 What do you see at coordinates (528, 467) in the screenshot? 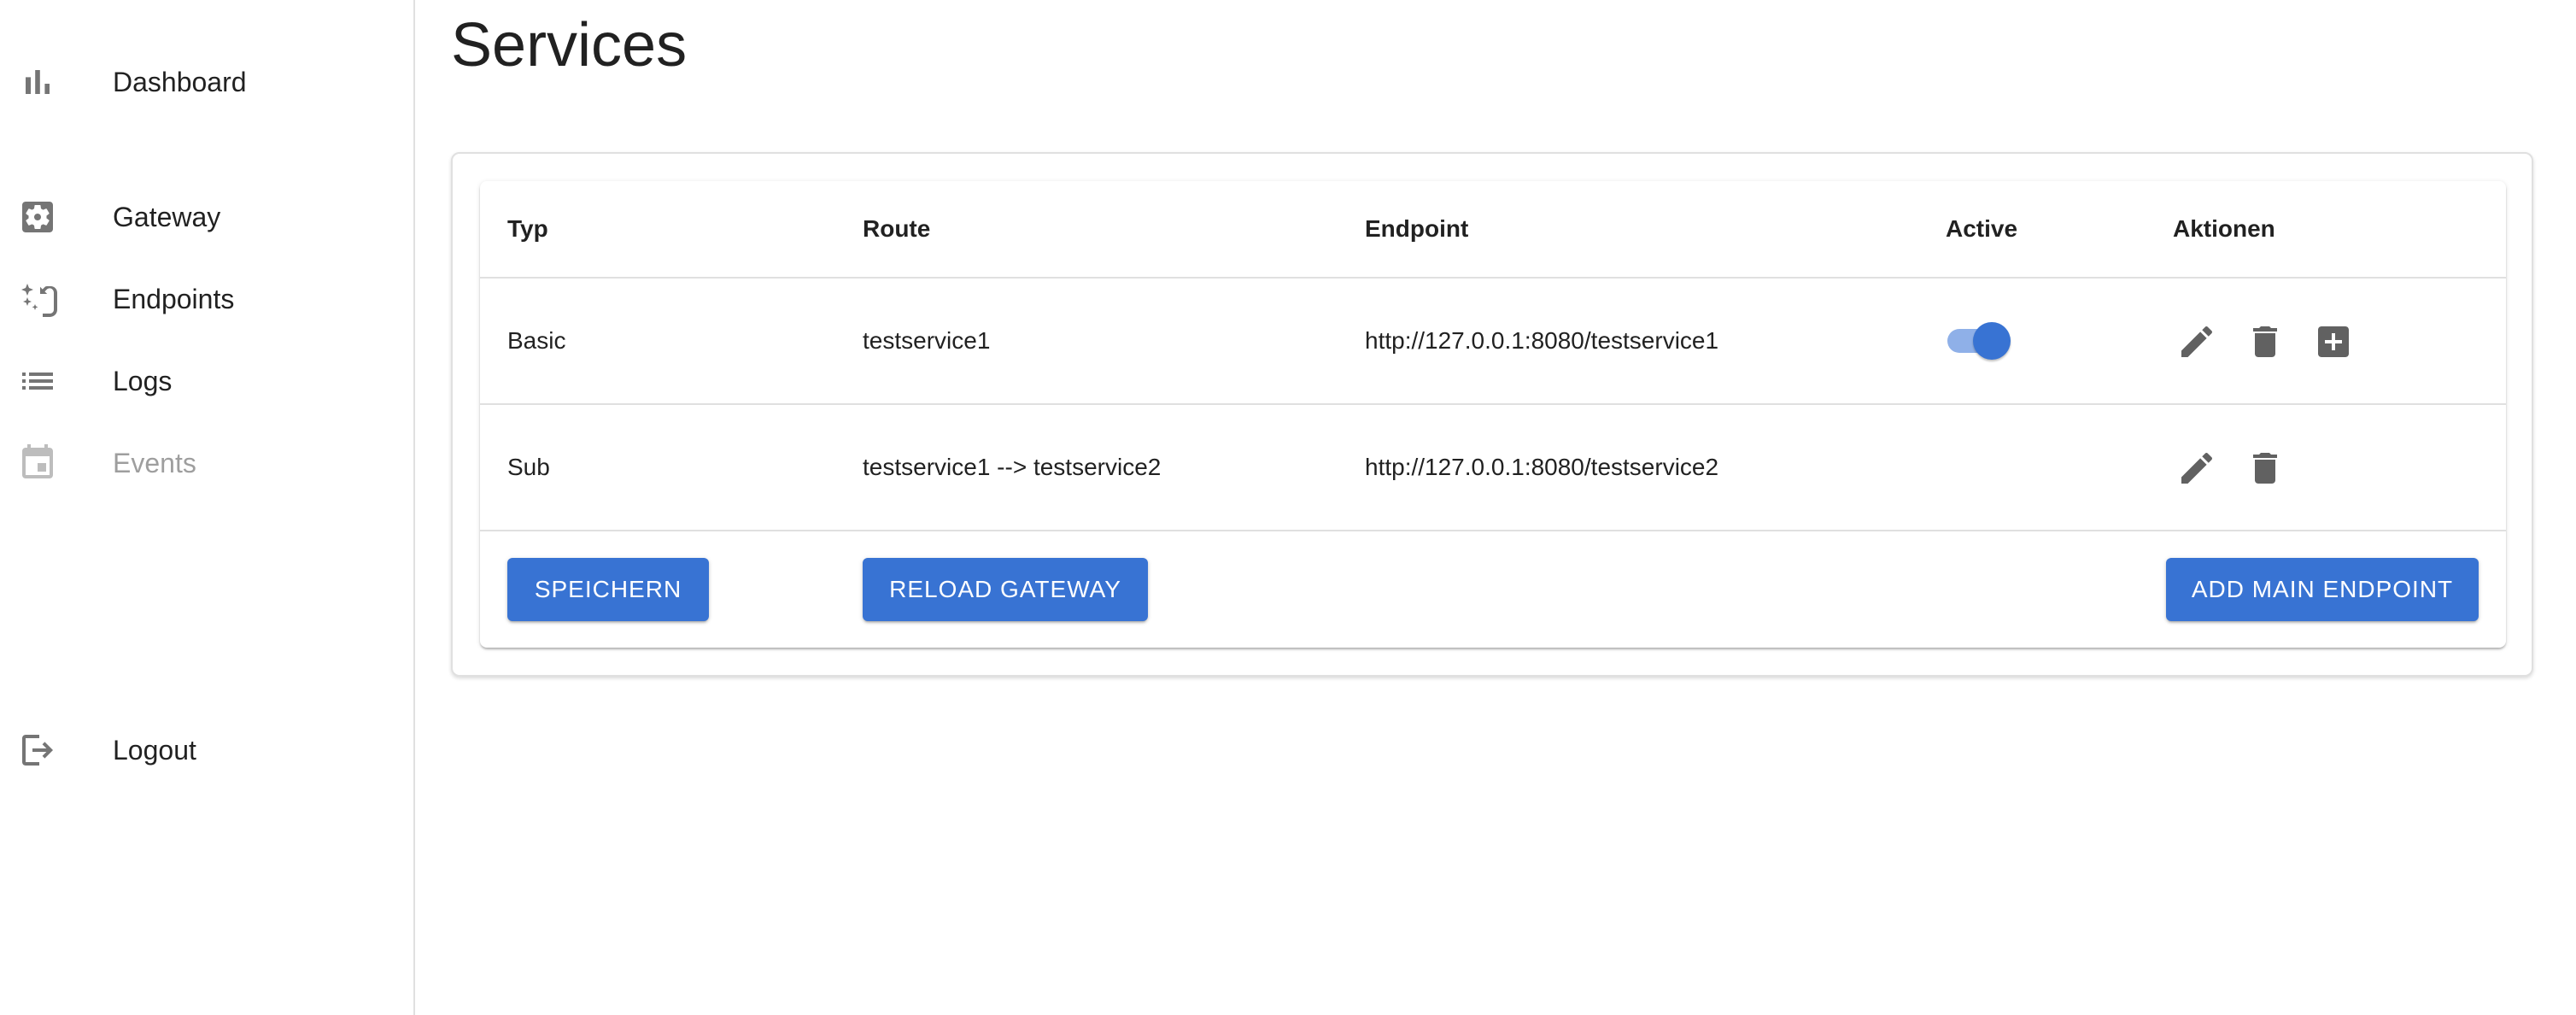
I see `cell-typ: Sub` at bounding box center [528, 467].